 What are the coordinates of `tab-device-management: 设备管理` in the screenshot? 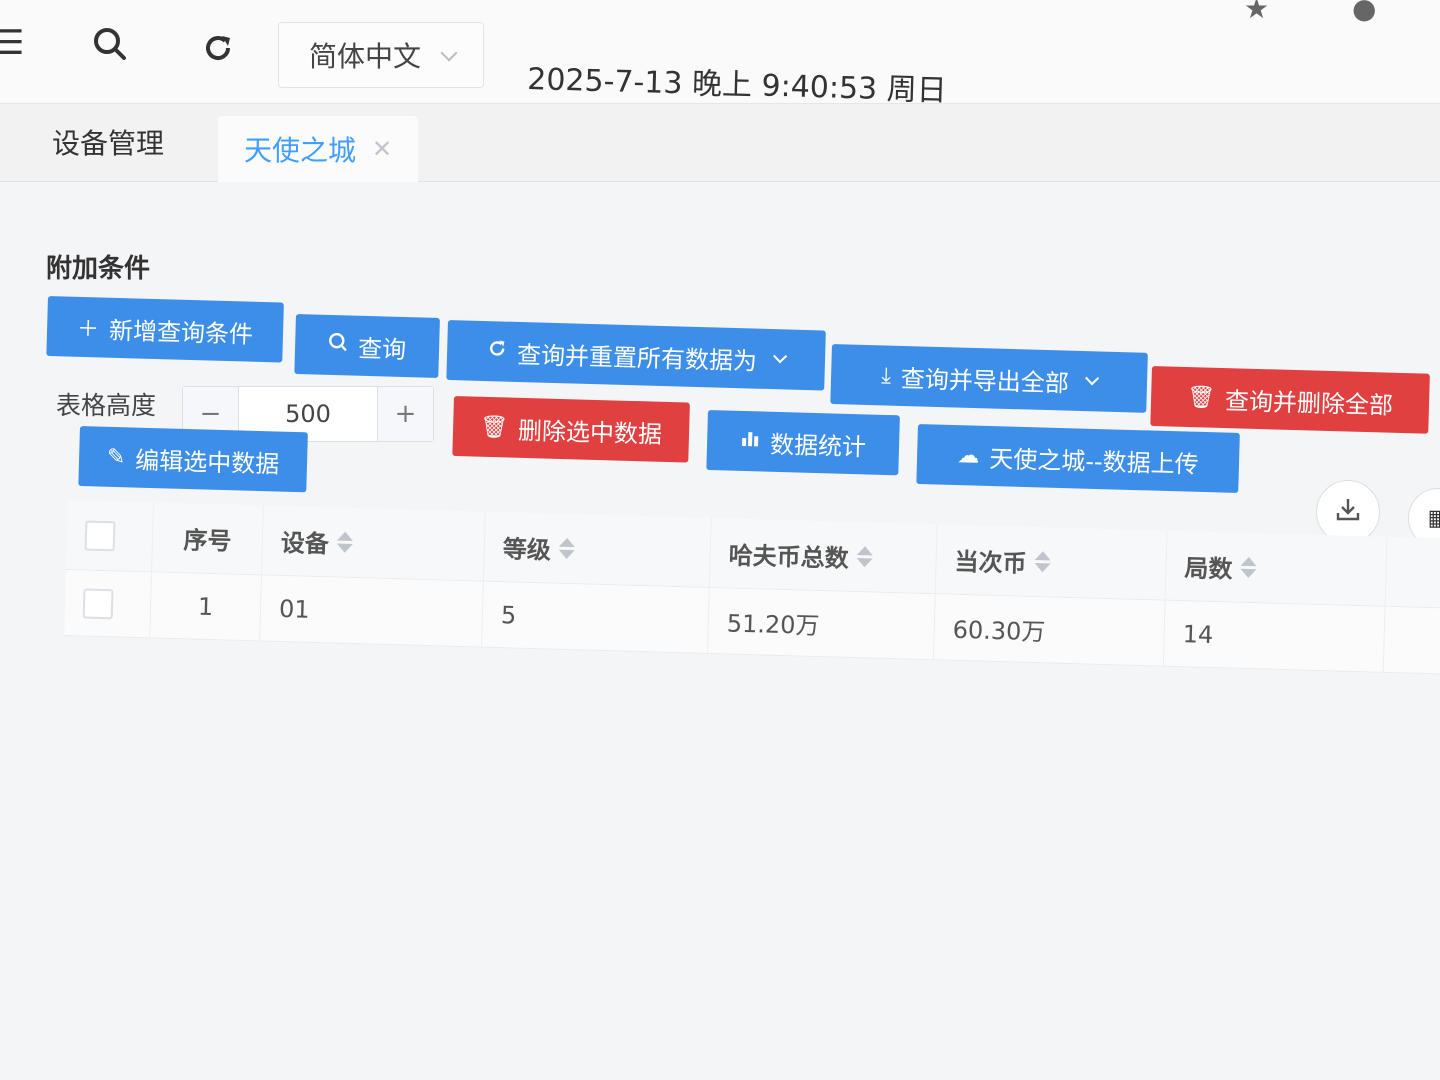 It's located at (108, 142).